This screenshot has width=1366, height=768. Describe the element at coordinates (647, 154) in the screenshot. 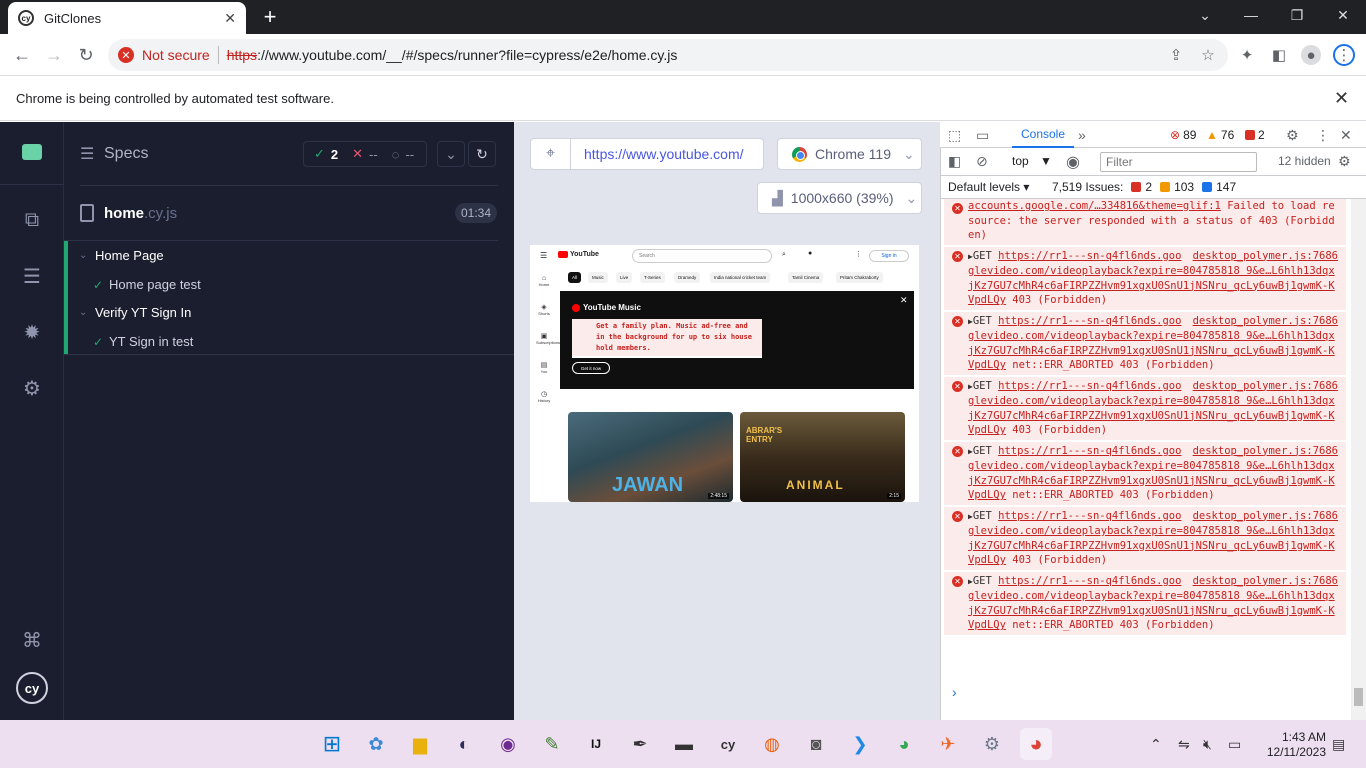

I see `aut-url-bar: ⌖ https://www.youtube.com/` at that location.